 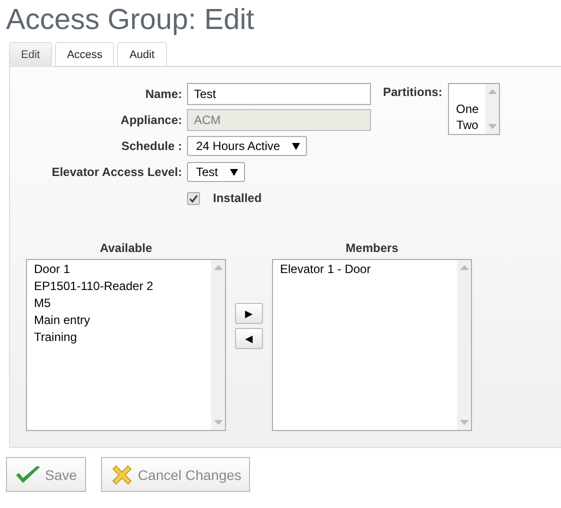 I want to click on list-item: Door 1, so click(x=119, y=269).